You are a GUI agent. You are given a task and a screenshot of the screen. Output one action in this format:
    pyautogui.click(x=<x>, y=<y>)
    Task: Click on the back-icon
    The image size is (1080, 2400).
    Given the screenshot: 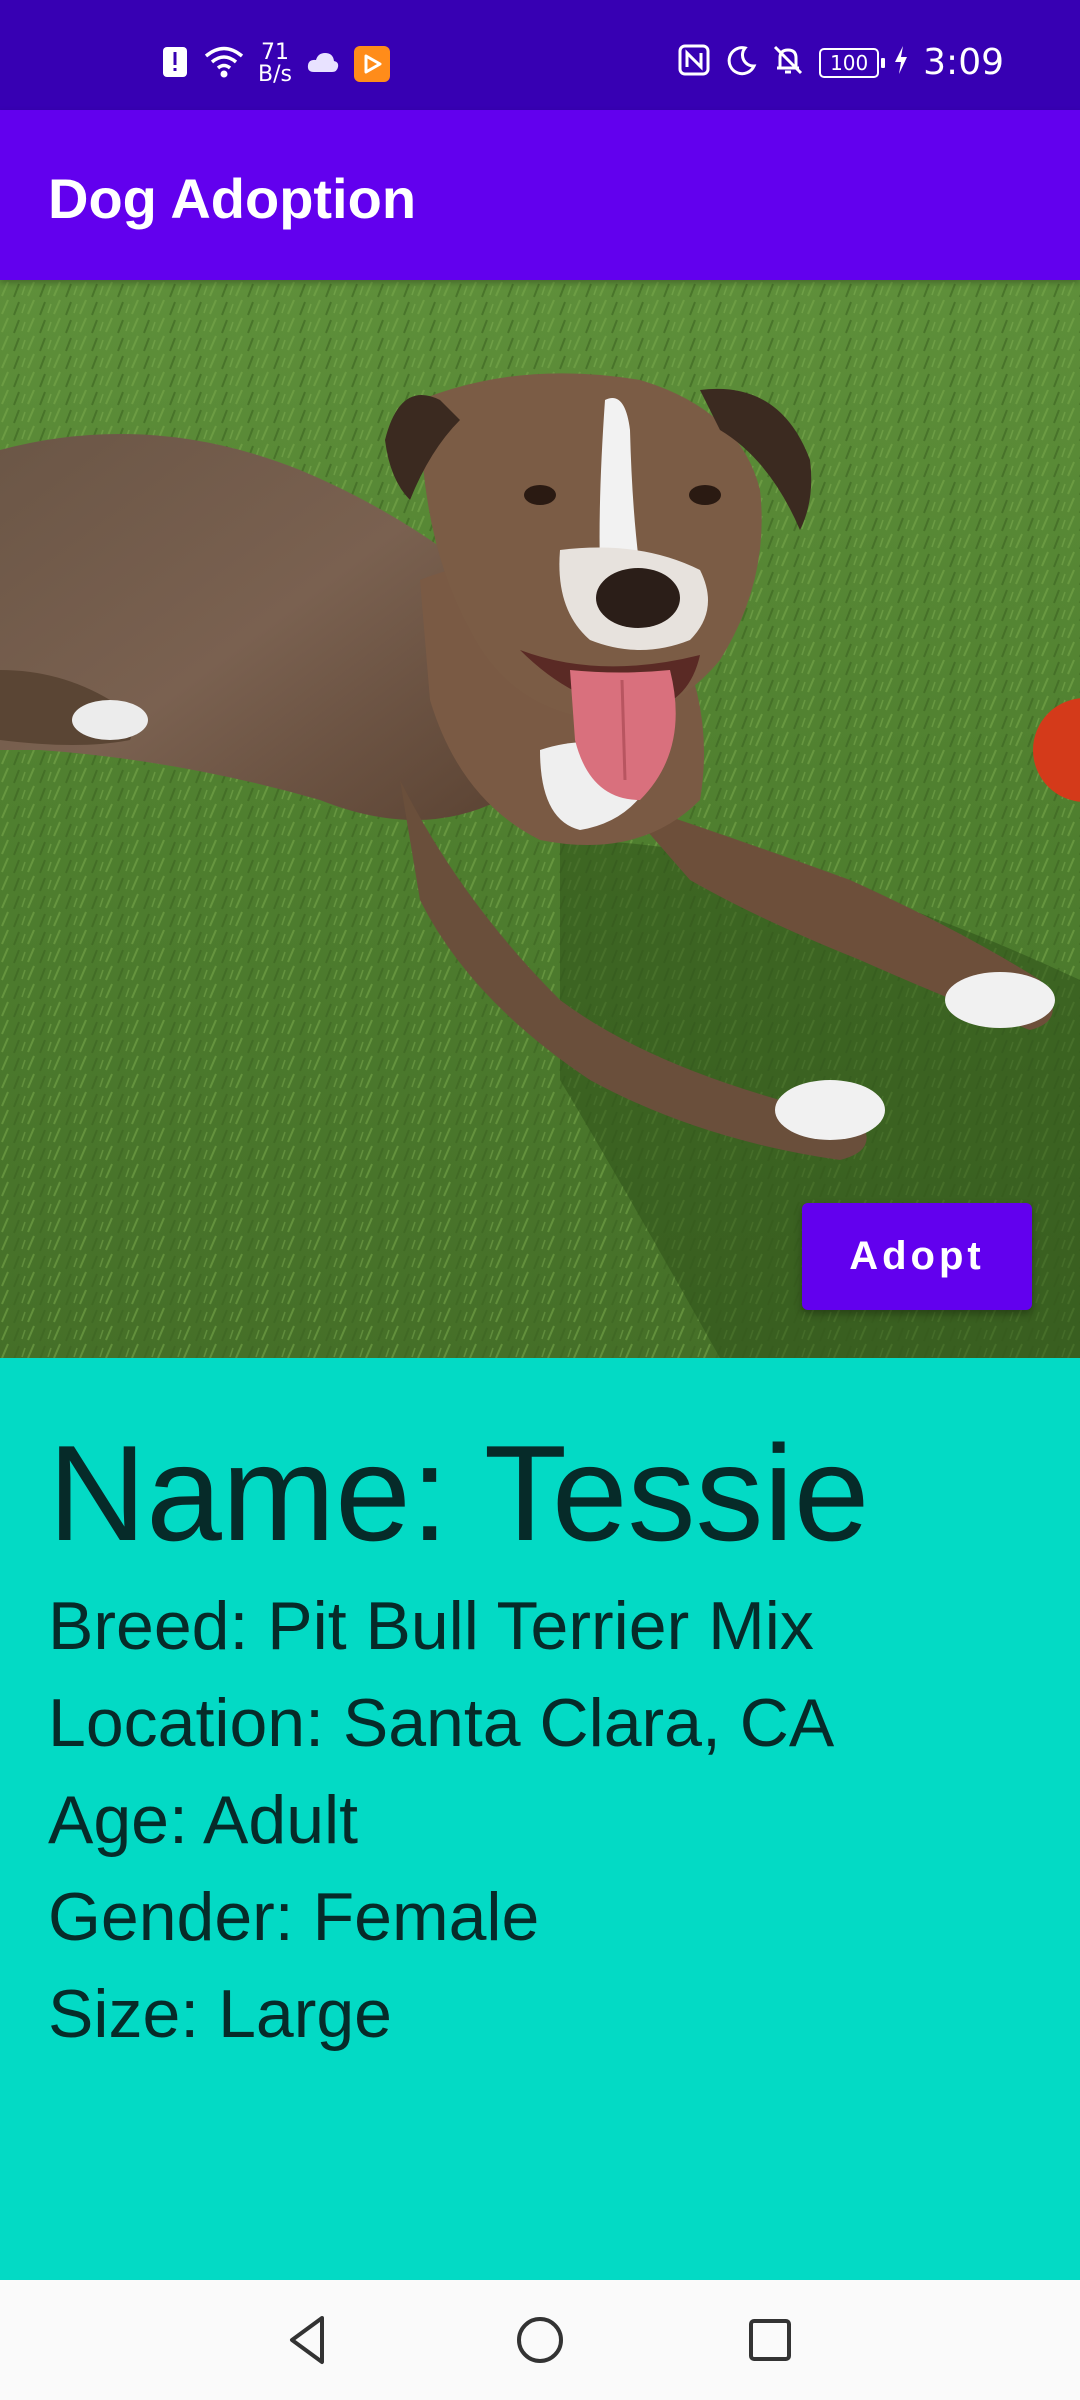 What is the action you would take?
    pyautogui.click(x=310, y=2340)
    